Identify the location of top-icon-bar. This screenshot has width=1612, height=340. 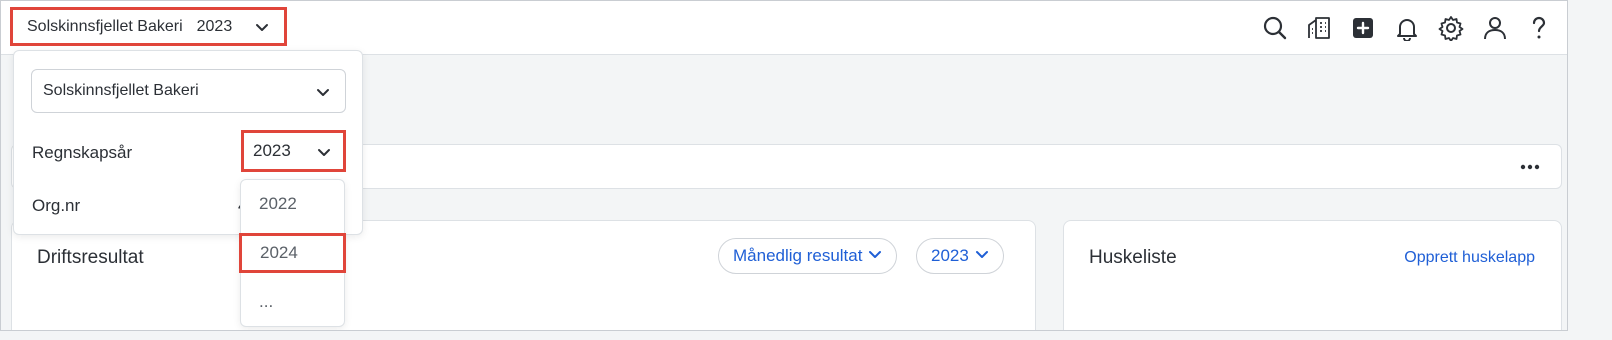
(1407, 28).